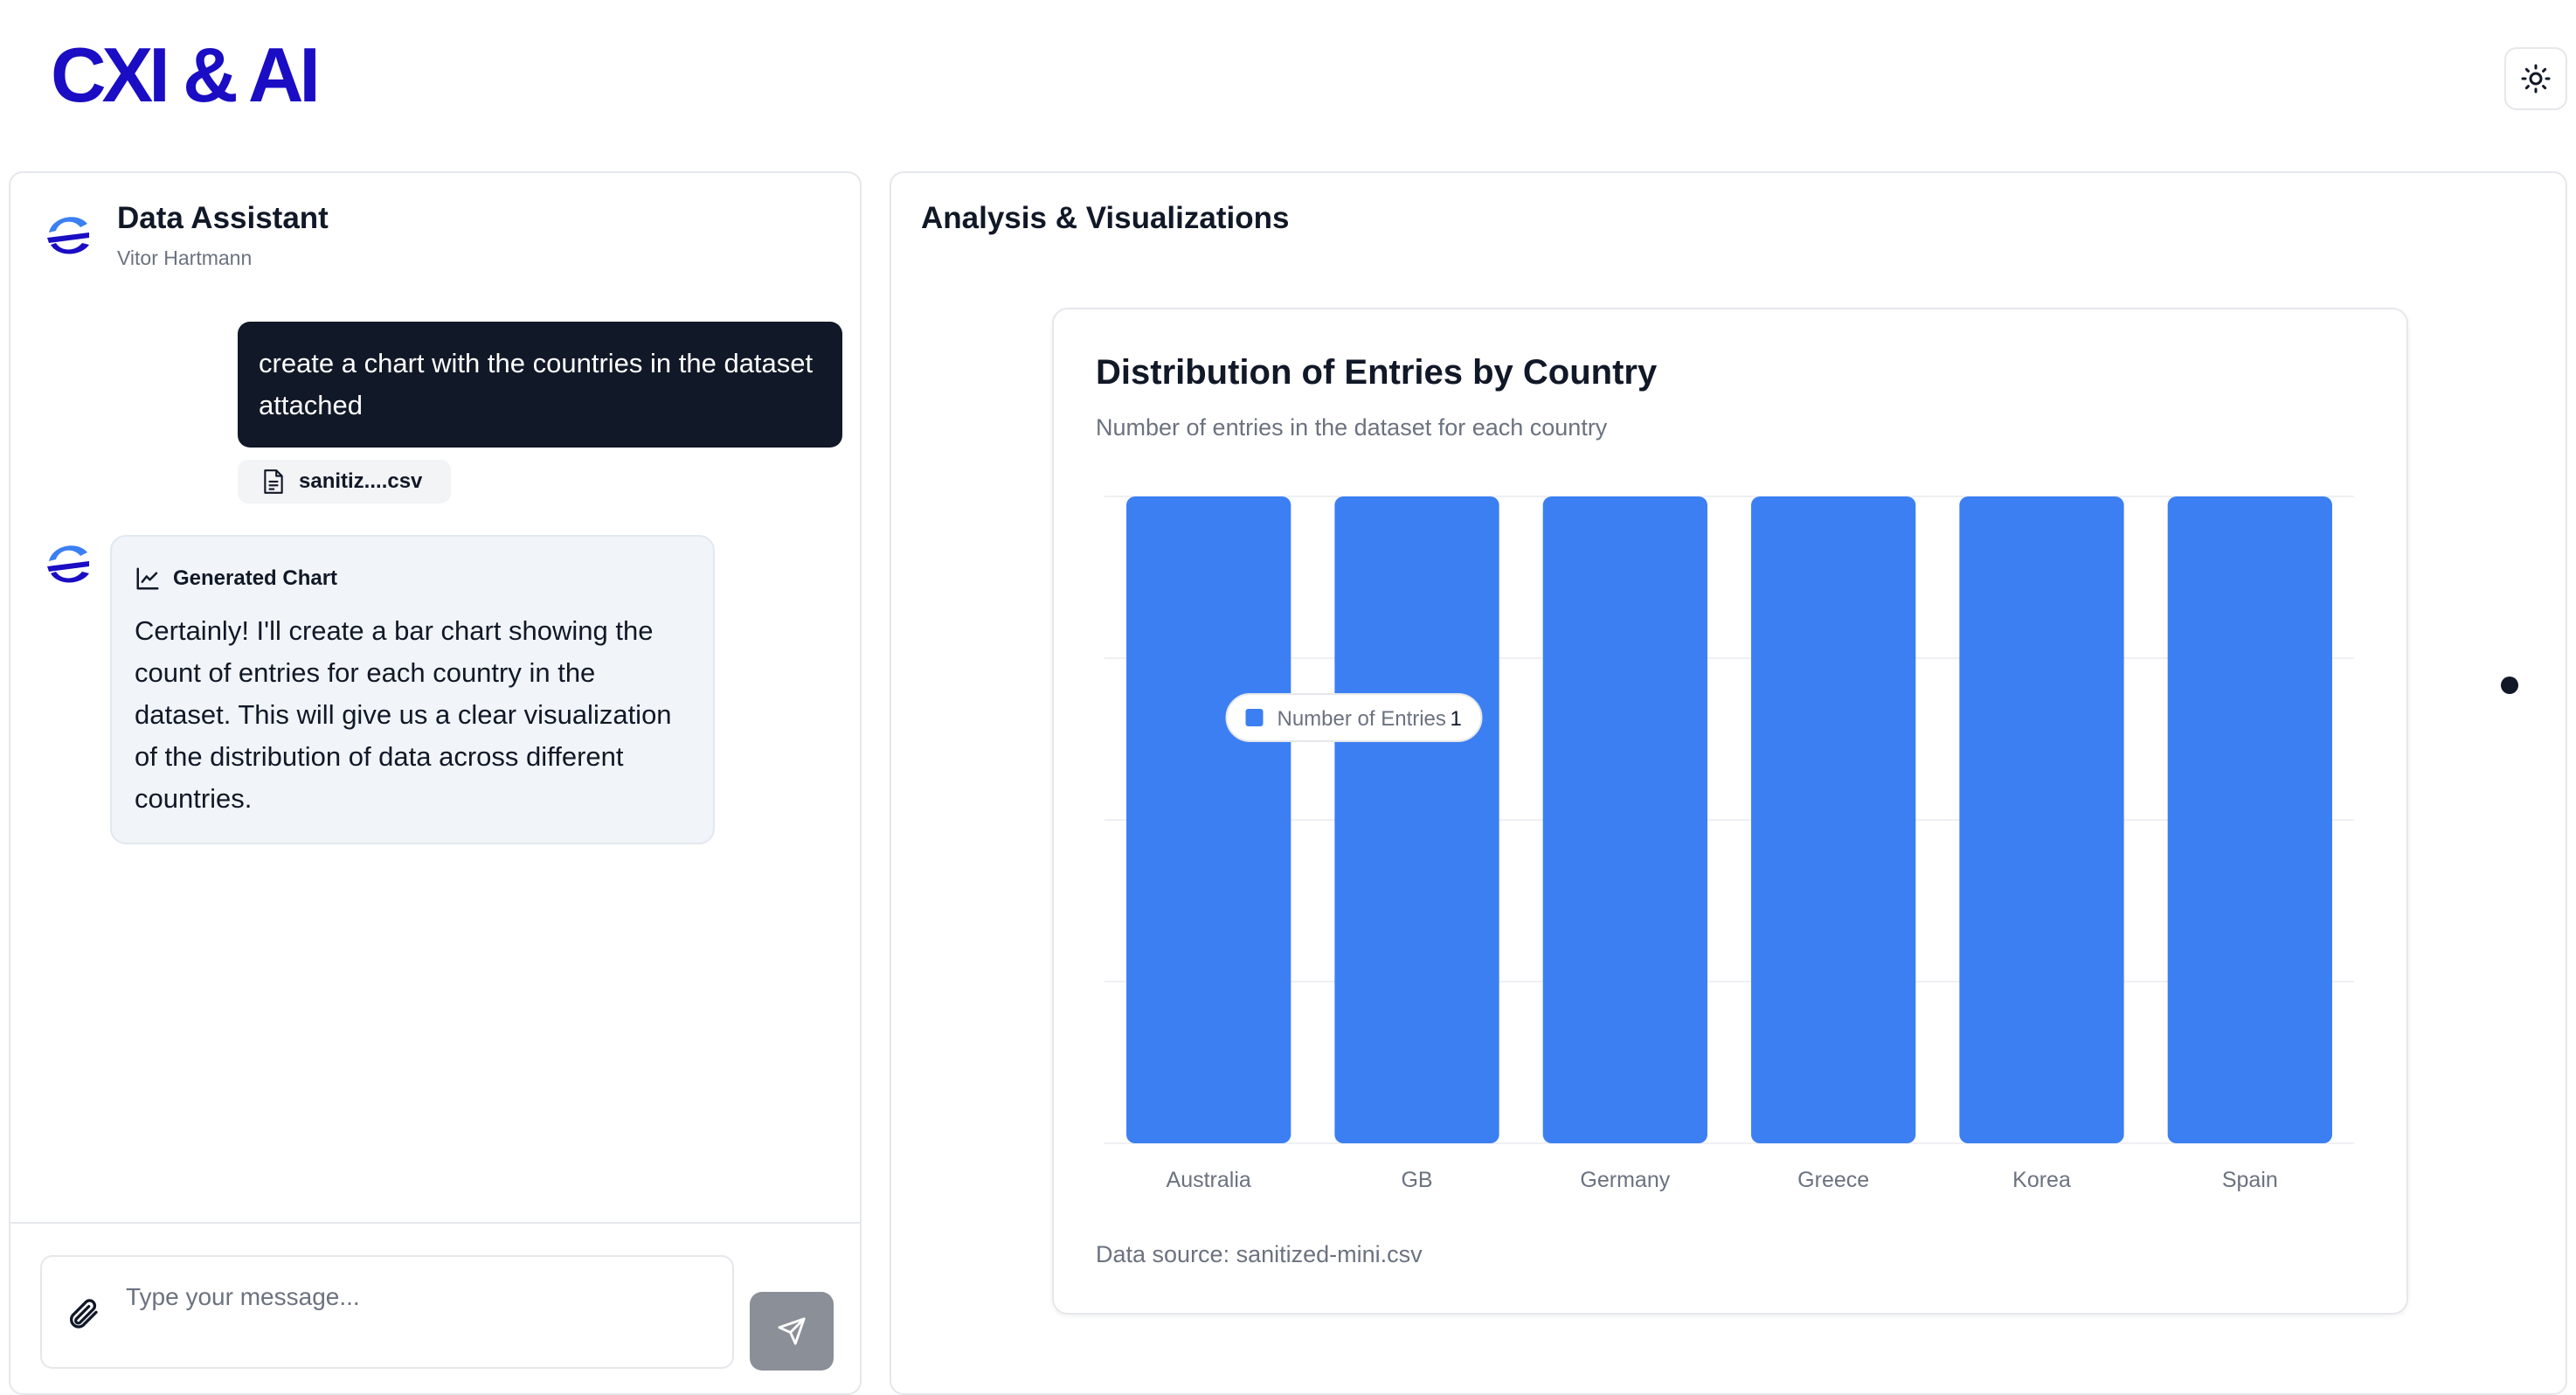 The width and height of the screenshot is (2576, 1395). Describe the element at coordinates (1416, 1180) in the screenshot. I see `x-tick-label: GB` at that location.